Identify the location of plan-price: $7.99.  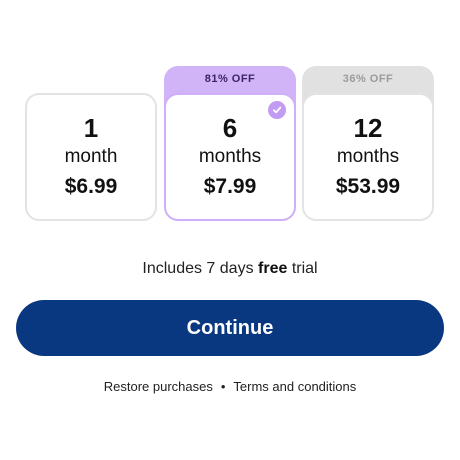
(230, 186).